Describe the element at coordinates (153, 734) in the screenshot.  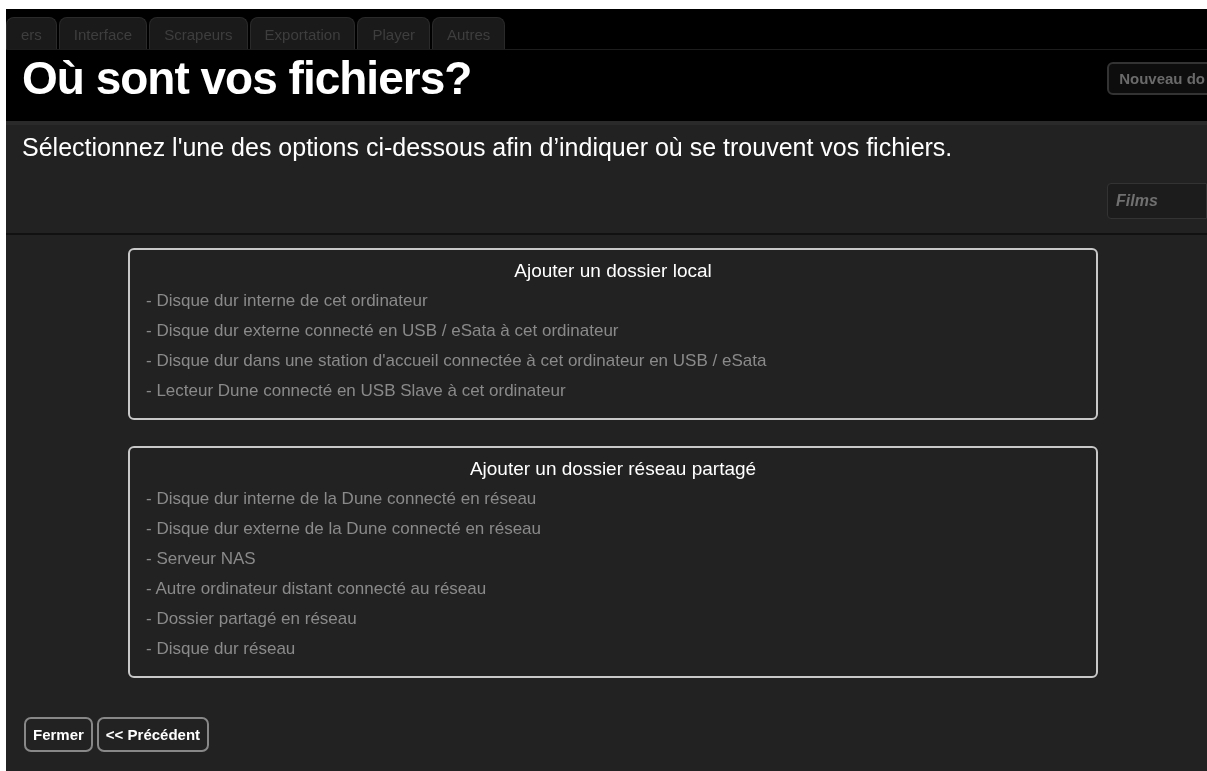
I see `footer-button: << Précédent` at that location.